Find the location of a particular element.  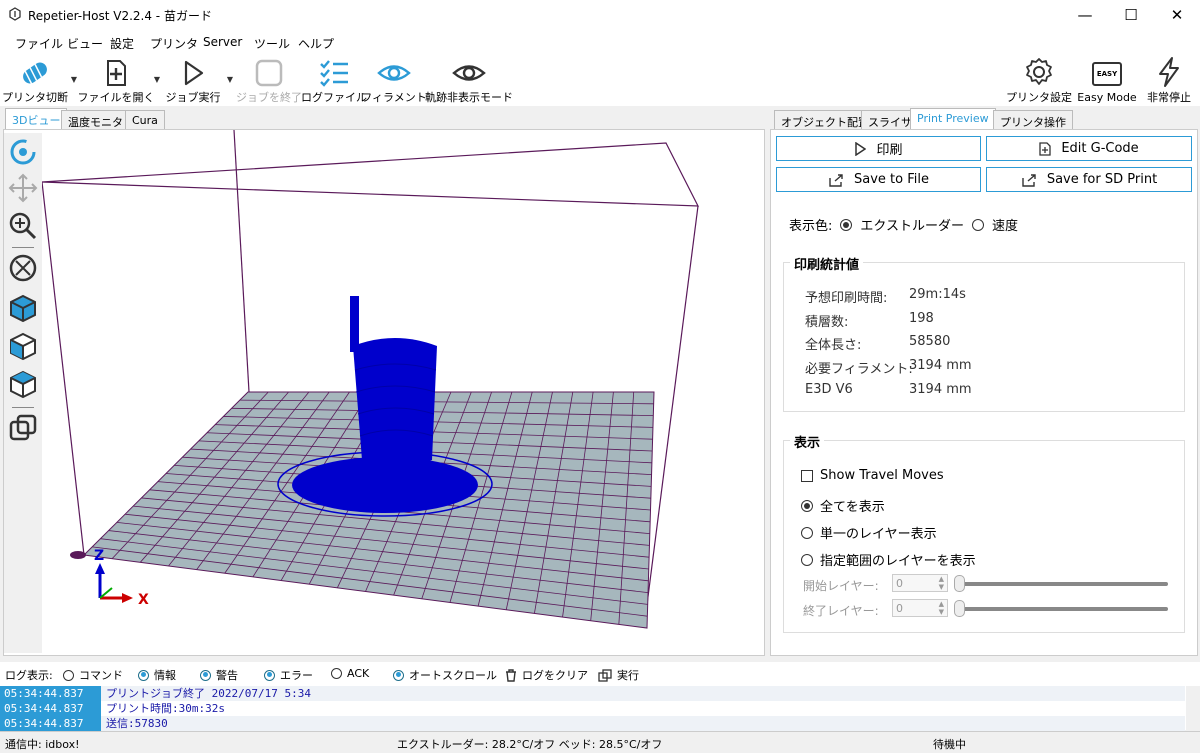

end-layer-slider-track is located at coordinates (1061, 609).